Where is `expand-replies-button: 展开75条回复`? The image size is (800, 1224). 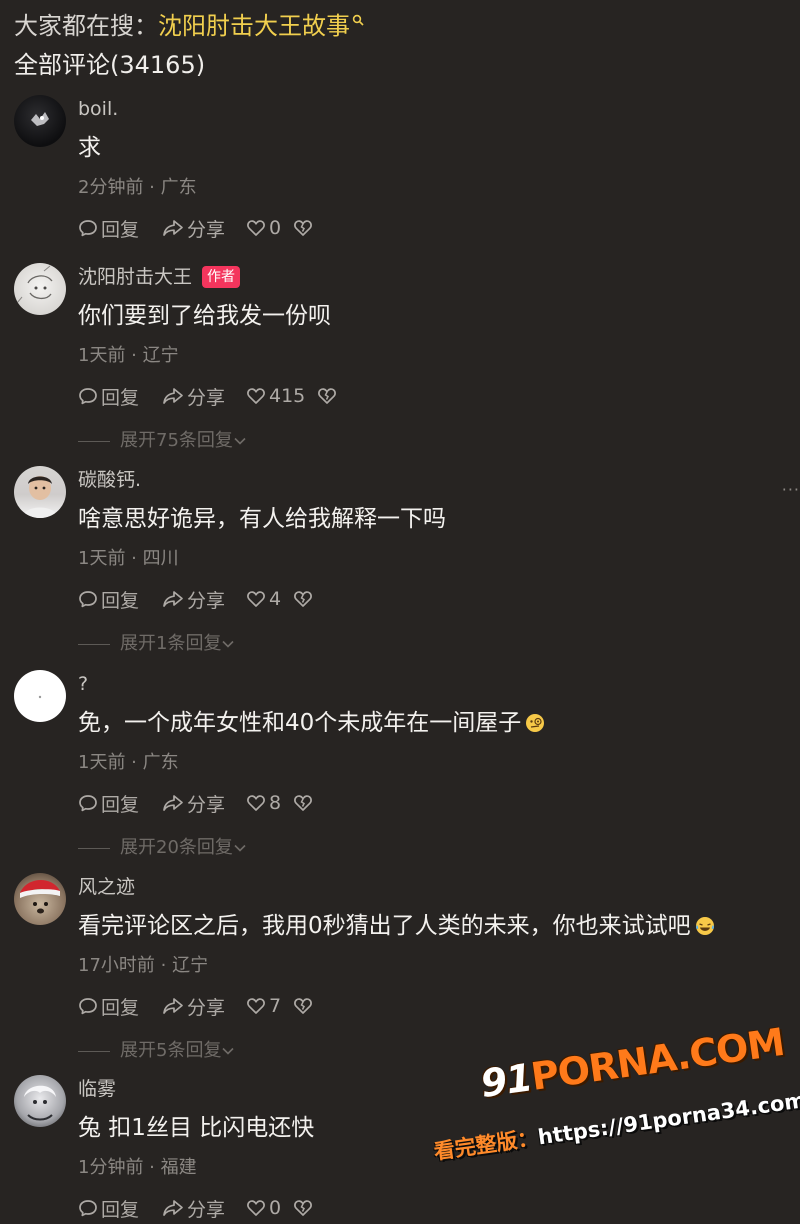
expand-replies-button: 展开75条回复 is located at coordinates (162, 441).